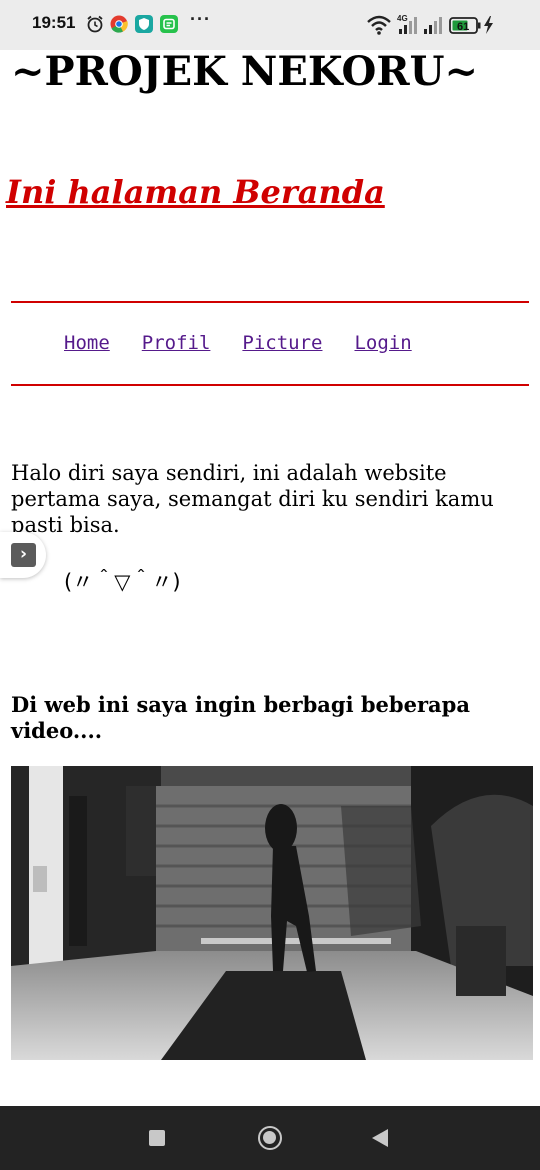  What do you see at coordinates (380, 1138) in the screenshot?
I see `back-icon` at bounding box center [380, 1138].